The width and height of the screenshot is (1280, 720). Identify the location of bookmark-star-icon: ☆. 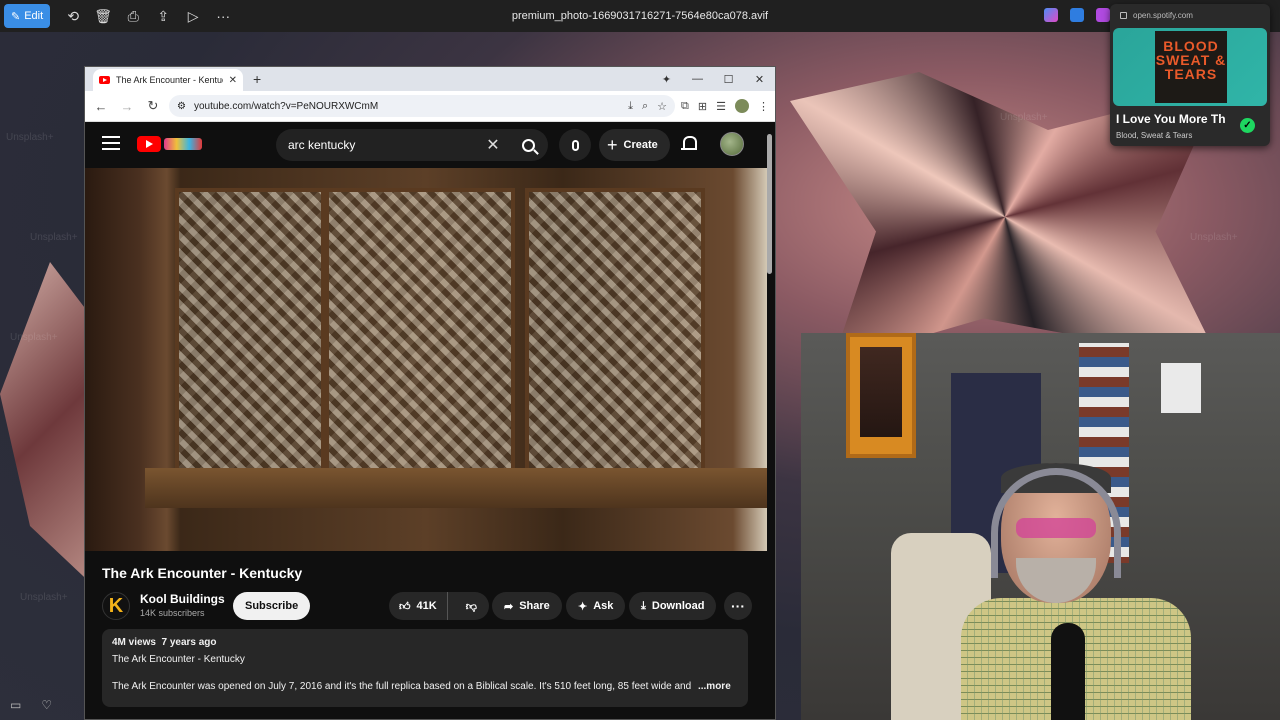
(662, 106).